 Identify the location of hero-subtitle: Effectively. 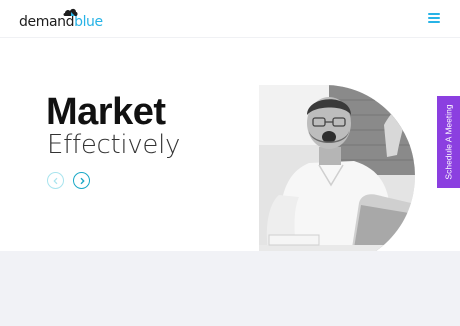
(114, 145).